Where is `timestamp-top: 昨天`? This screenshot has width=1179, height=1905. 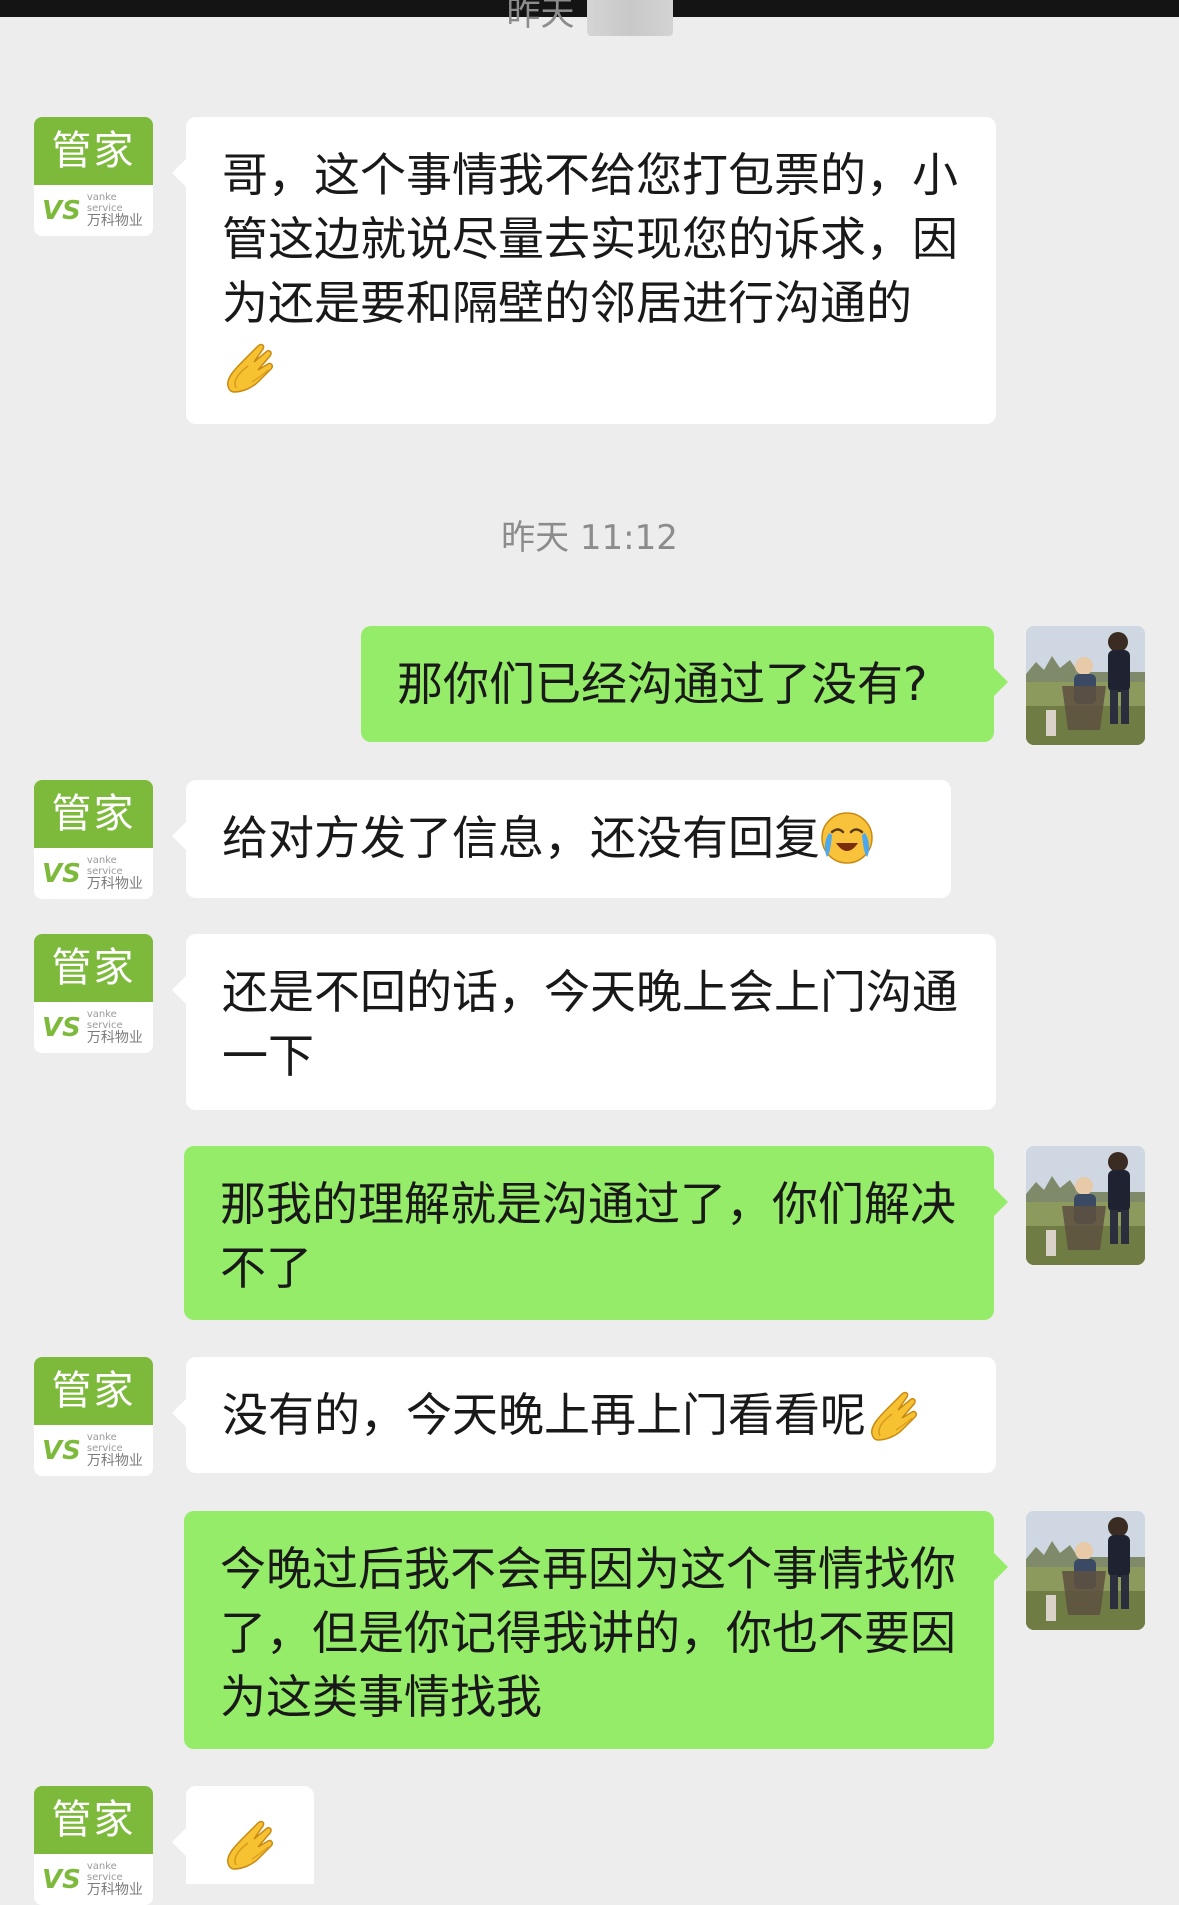
timestamp-top: 昨天 is located at coordinates (589, 21).